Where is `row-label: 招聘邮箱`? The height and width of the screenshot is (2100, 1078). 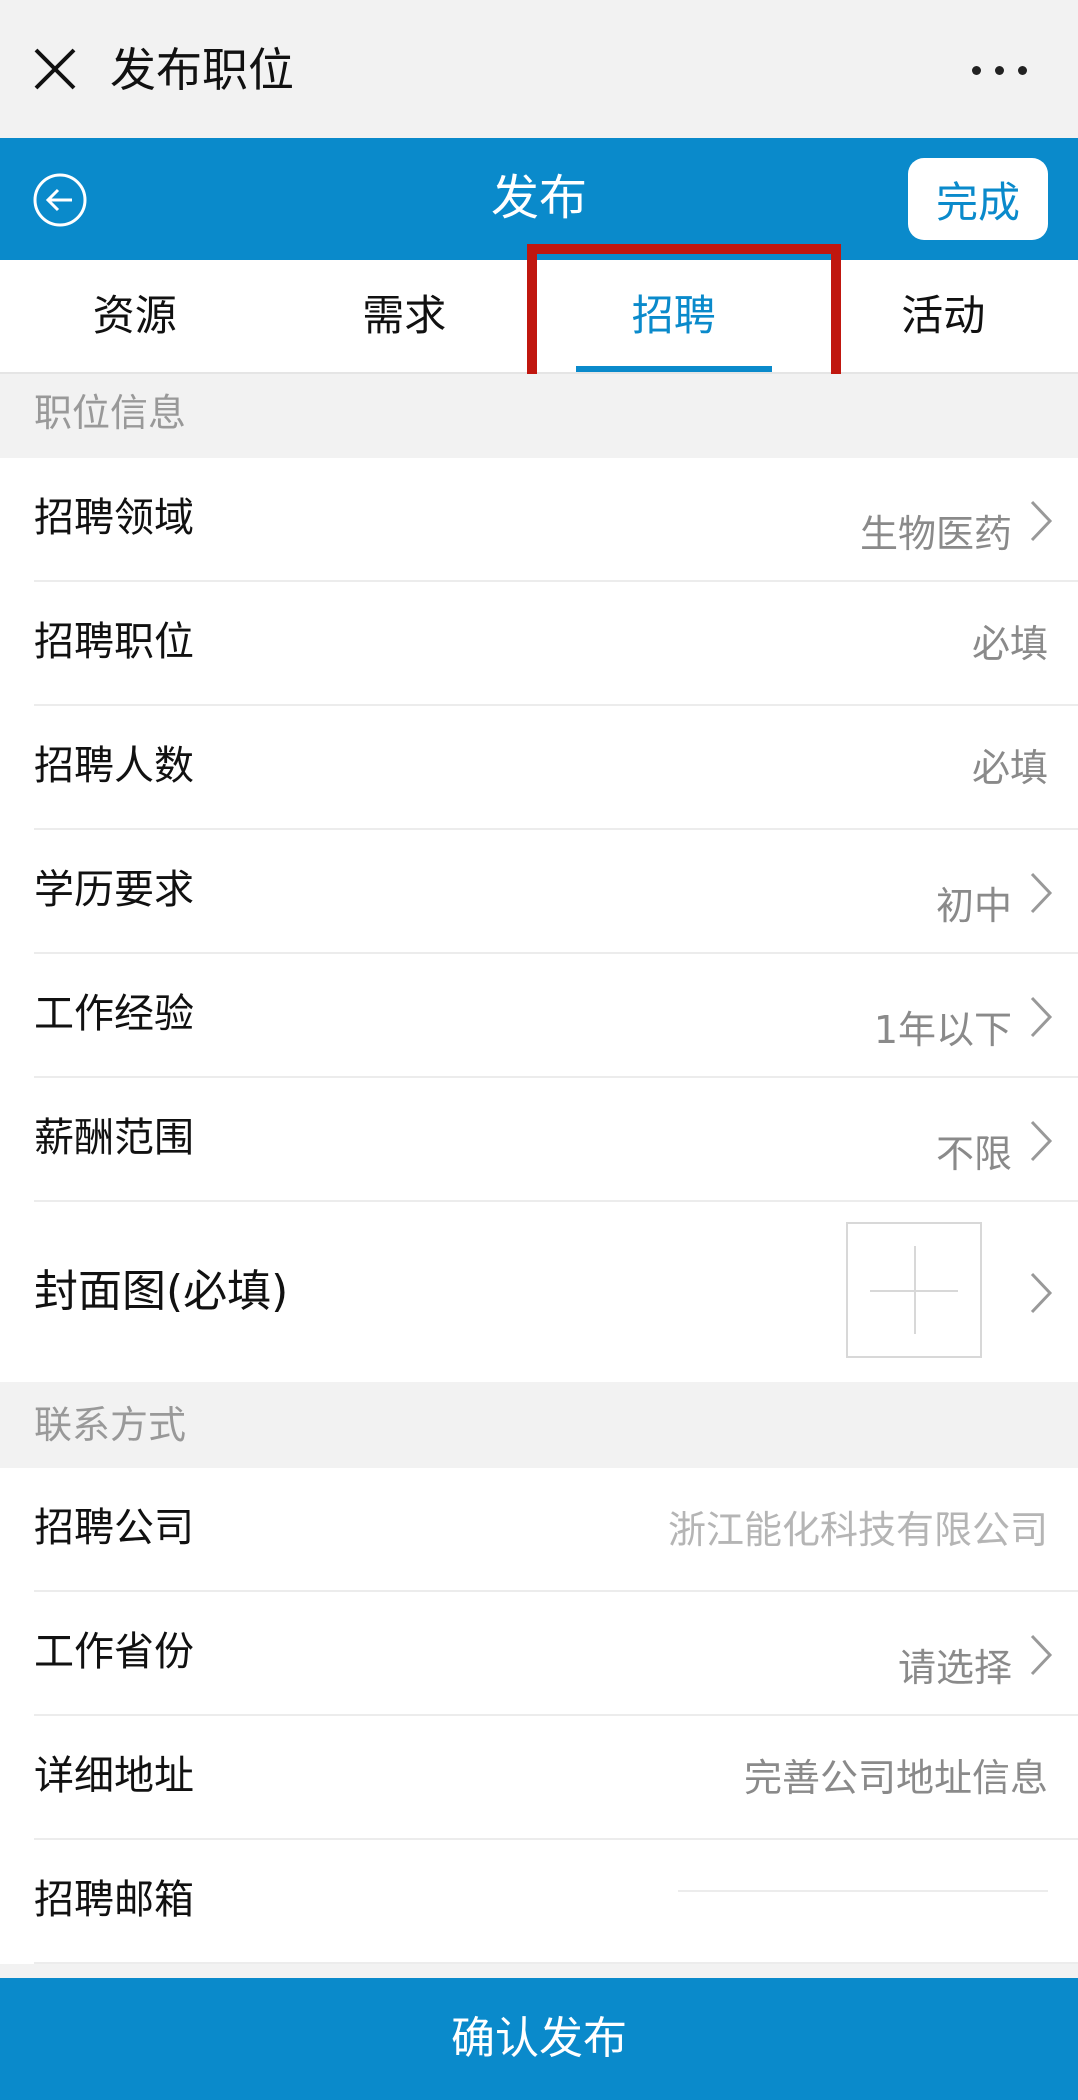 row-label: 招聘邮箱 is located at coordinates (114, 1900).